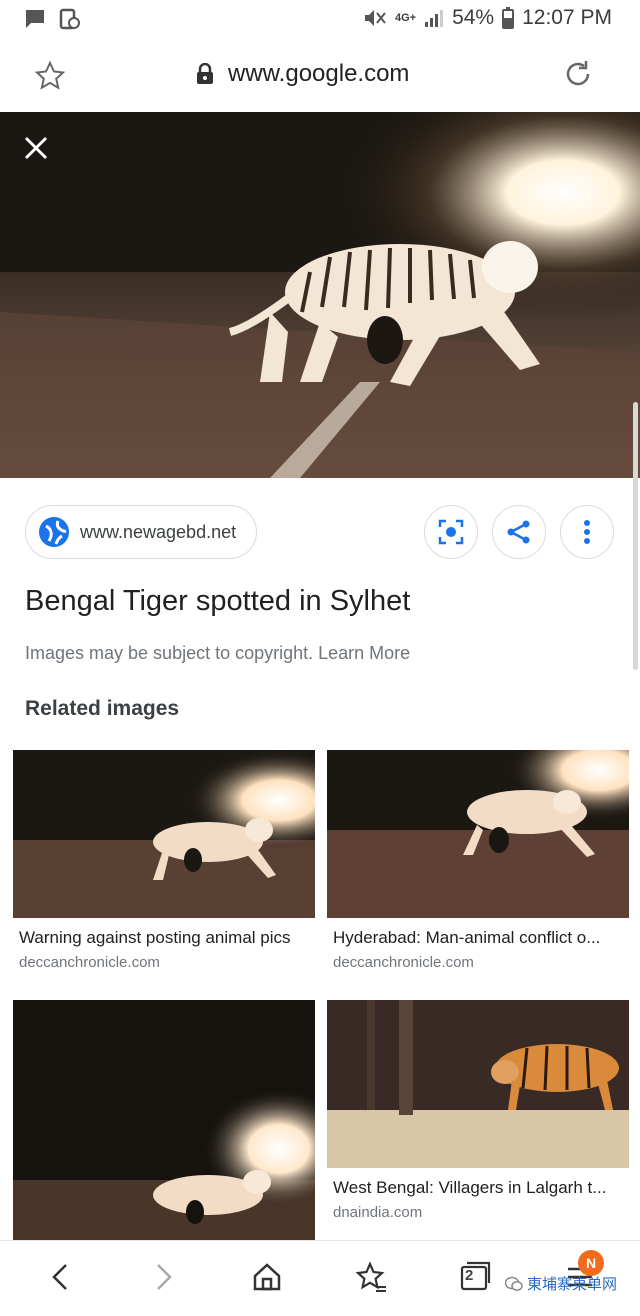 This screenshot has height=1316, width=640. What do you see at coordinates (567, 17) in the screenshot?
I see `clock: 12:07 PM` at bounding box center [567, 17].